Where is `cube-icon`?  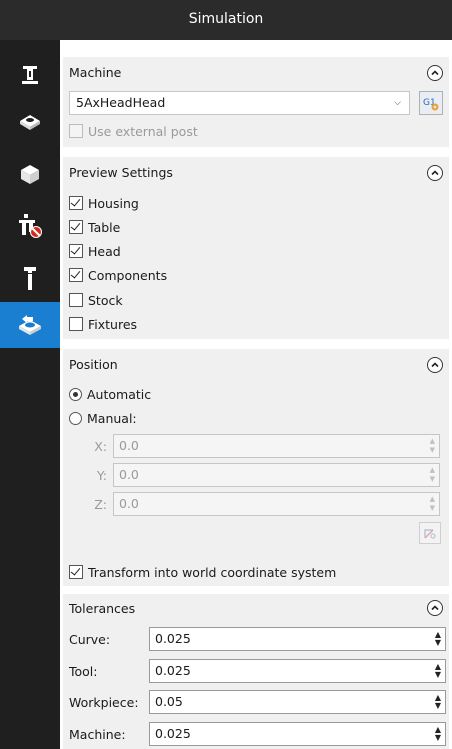
cube-icon is located at coordinates (30, 174).